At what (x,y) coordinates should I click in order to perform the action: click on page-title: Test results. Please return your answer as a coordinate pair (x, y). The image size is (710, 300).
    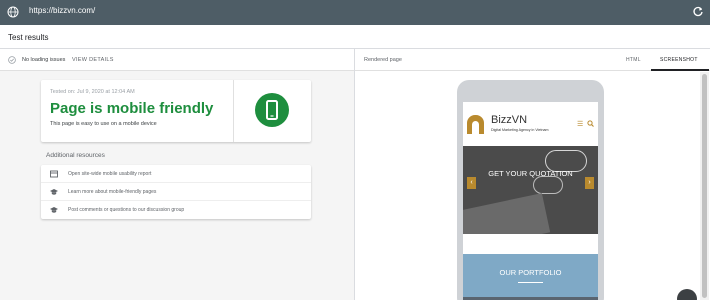
    Looking at the image, I should click on (28, 37).